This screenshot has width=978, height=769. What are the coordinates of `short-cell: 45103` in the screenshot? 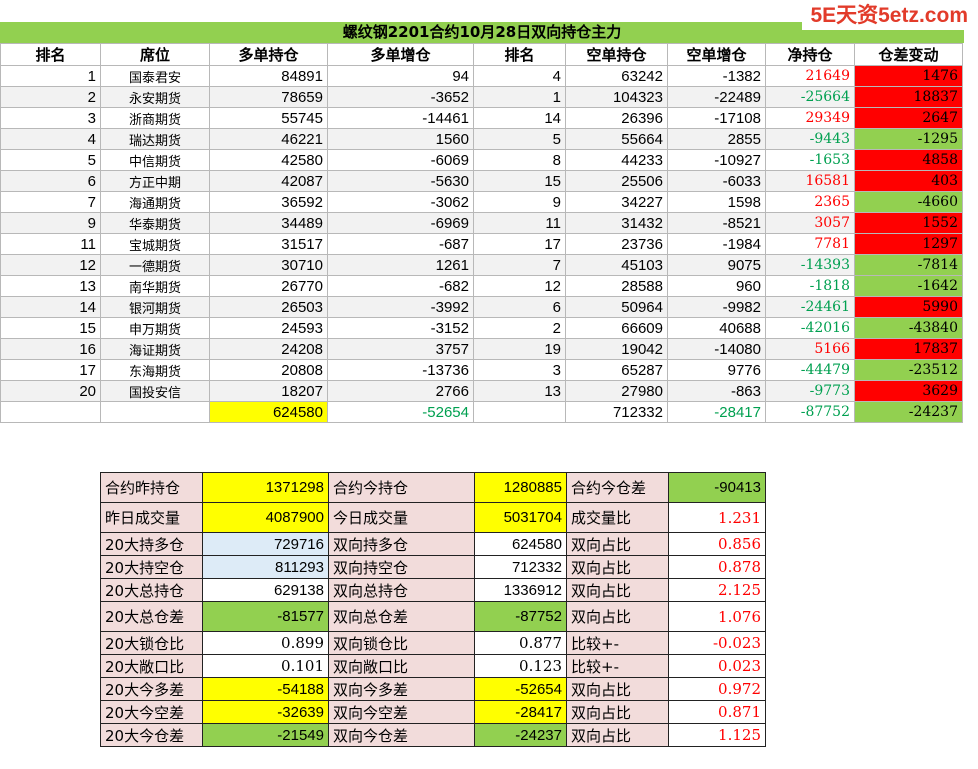 It's located at (616, 265).